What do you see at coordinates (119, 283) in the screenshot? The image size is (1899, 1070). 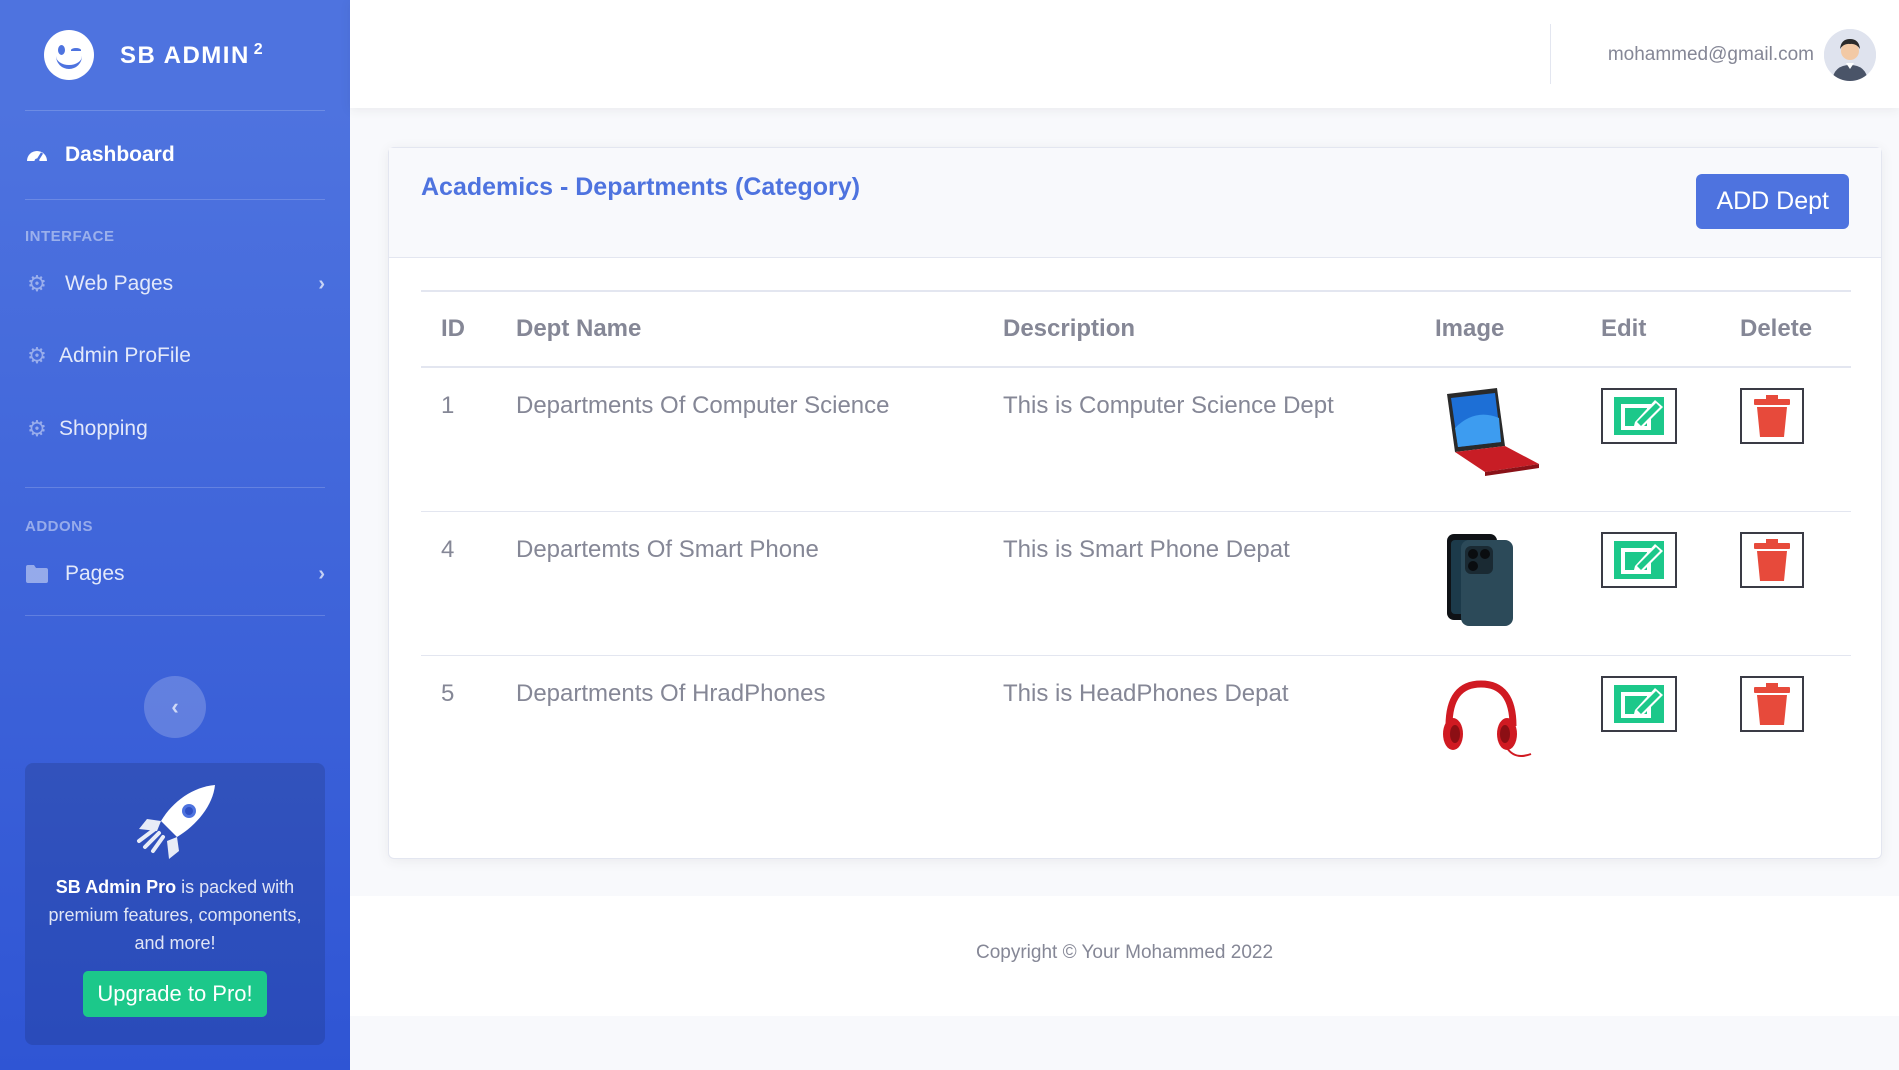 I see `sidebar-item-label: Web Pages` at bounding box center [119, 283].